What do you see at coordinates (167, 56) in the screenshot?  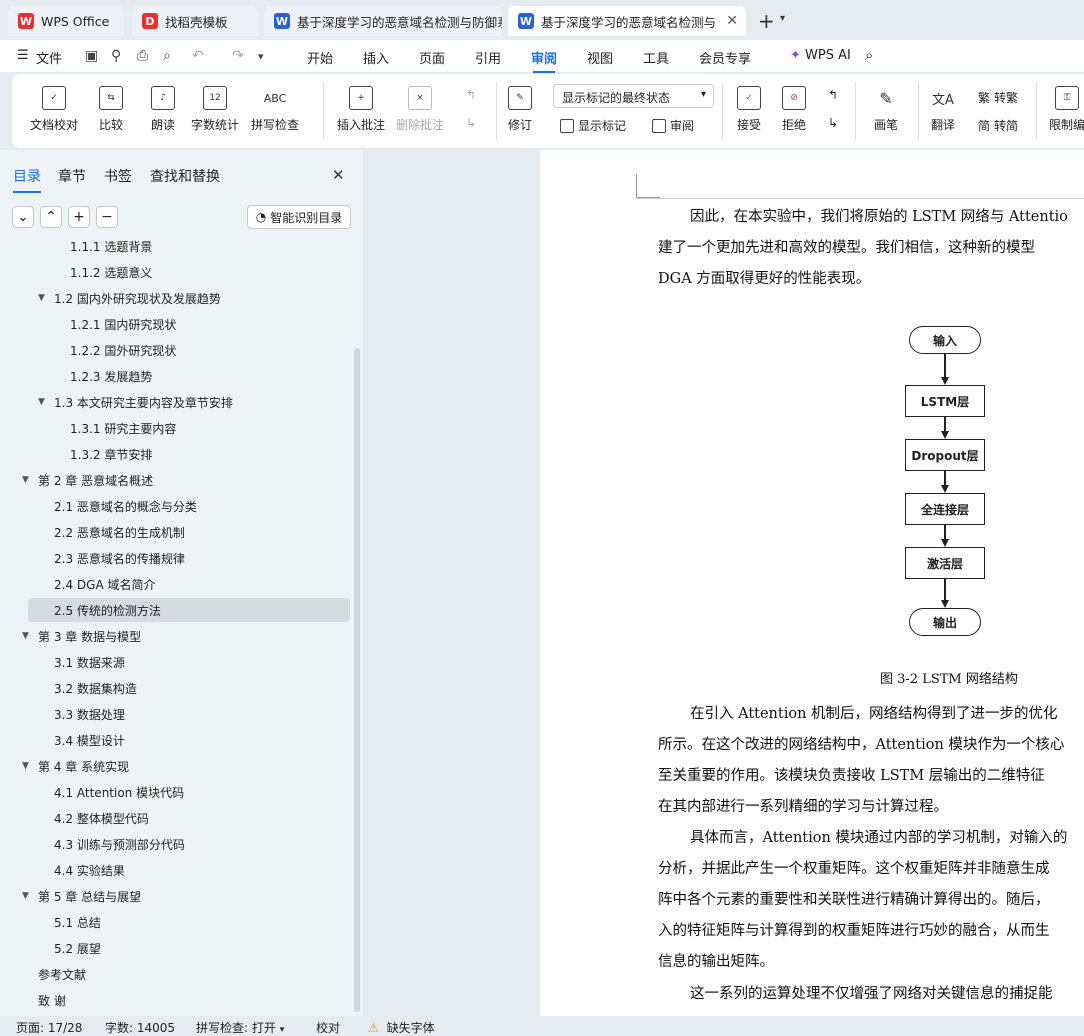 I see `print-preview-icon: ⌕` at bounding box center [167, 56].